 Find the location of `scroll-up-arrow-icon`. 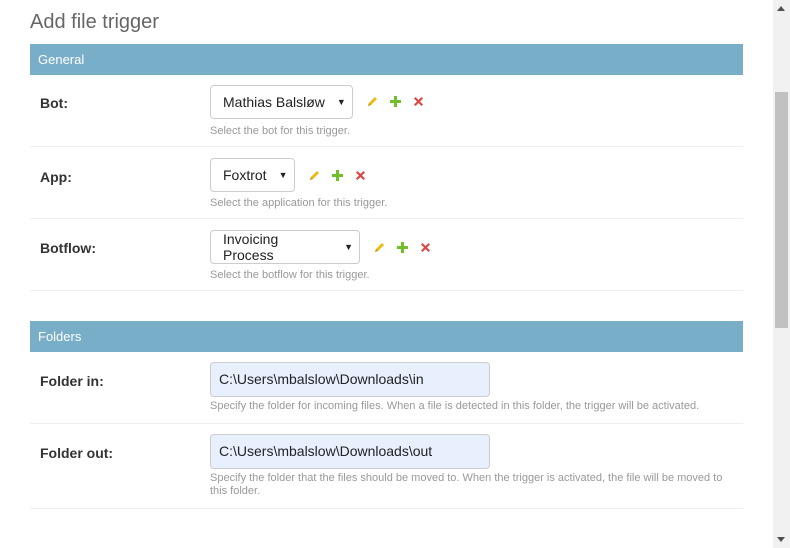

scroll-up-arrow-icon is located at coordinates (781, 8).